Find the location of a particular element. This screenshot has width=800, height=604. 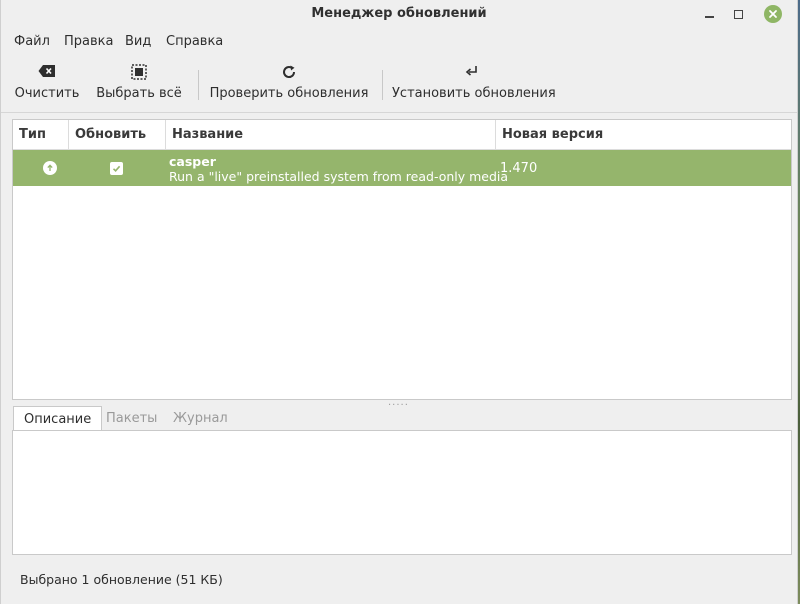

select-all-icon is located at coordinates (139, 72).